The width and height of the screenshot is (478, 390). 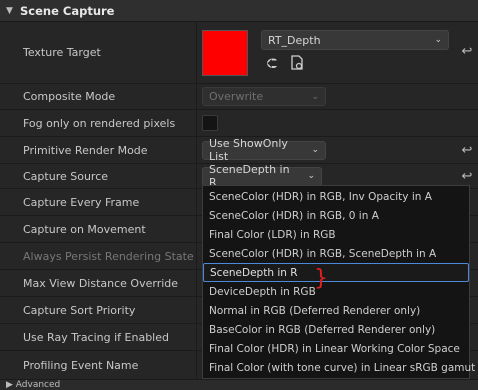 What do you see at coordinates (98, 52) in the screenshot?
I see `texture-target-label: Texture Target` at bounding box center [98, 52].